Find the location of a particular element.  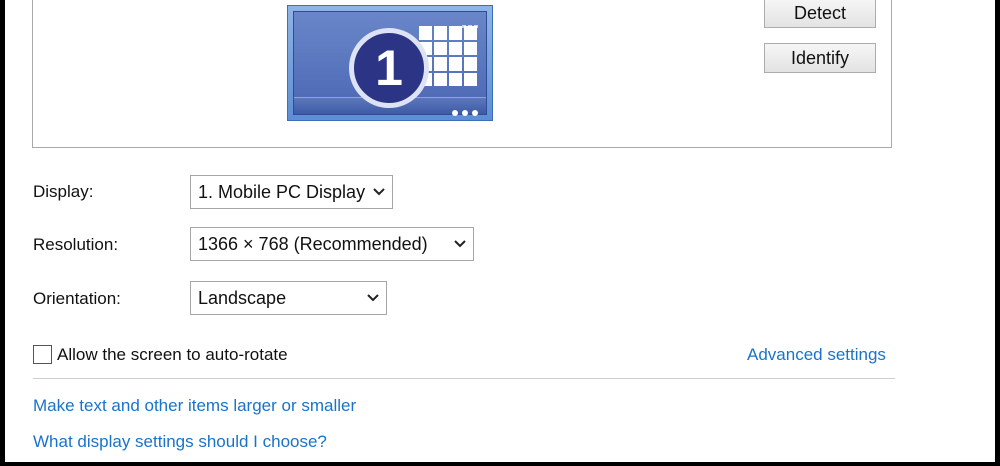

auto-rotate-label: Allow the screen to auto-rotate is located at coordinates (172, 355).